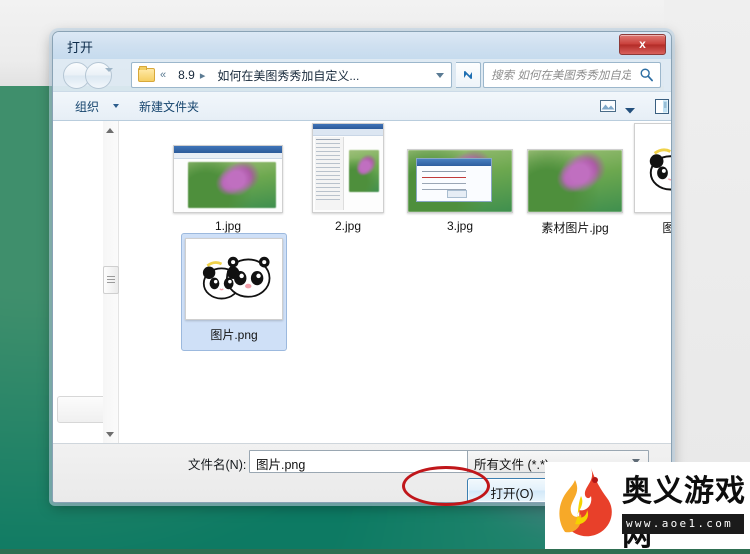 The height and width of the screenshot is (554, 750). What do you see at coordinates (575, 228) in the screenshot?
I see `file-name: 素材图片.jpg` at bounding box center [575, 228].